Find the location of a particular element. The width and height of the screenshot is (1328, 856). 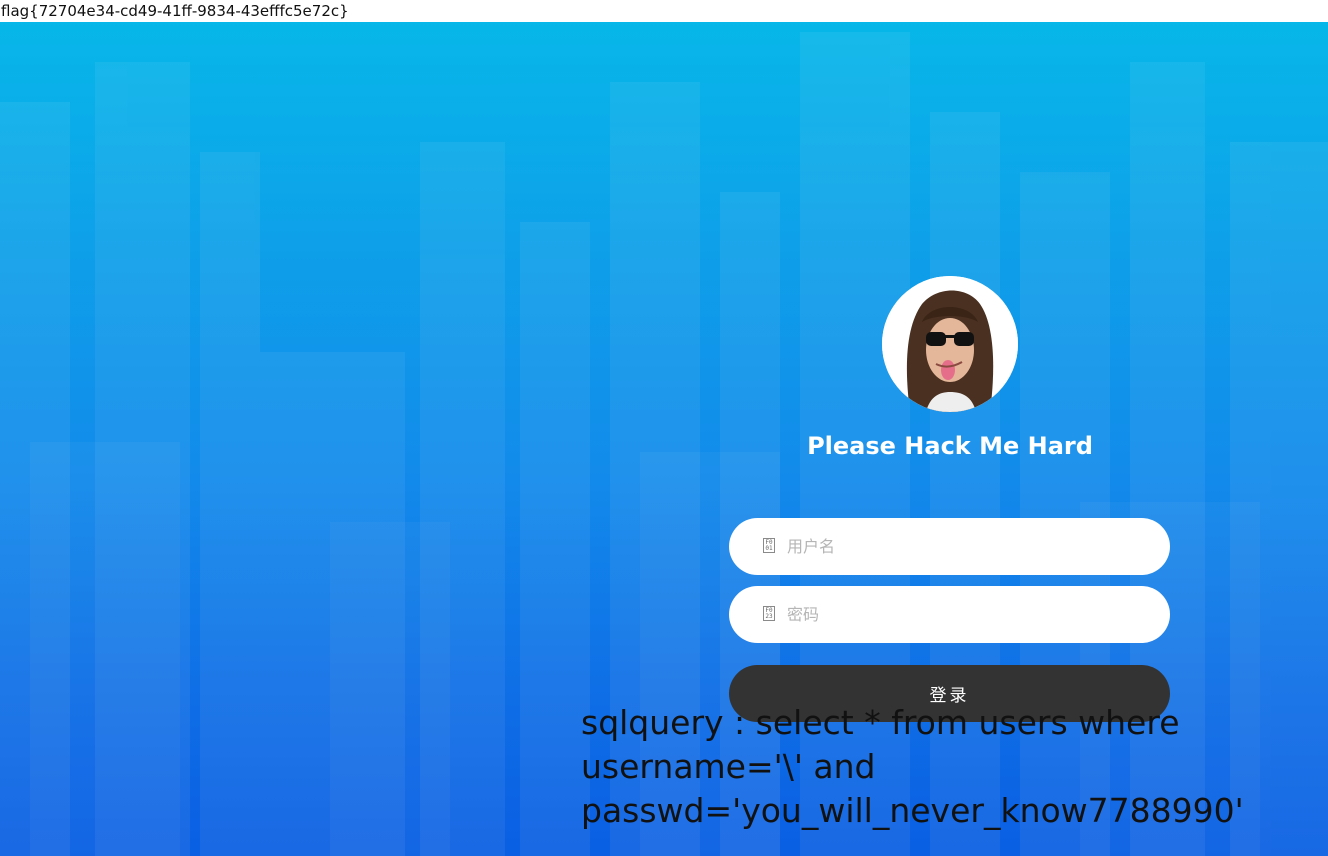

page-title: Please Hack Me Hard is located at coordinates (950, 446).